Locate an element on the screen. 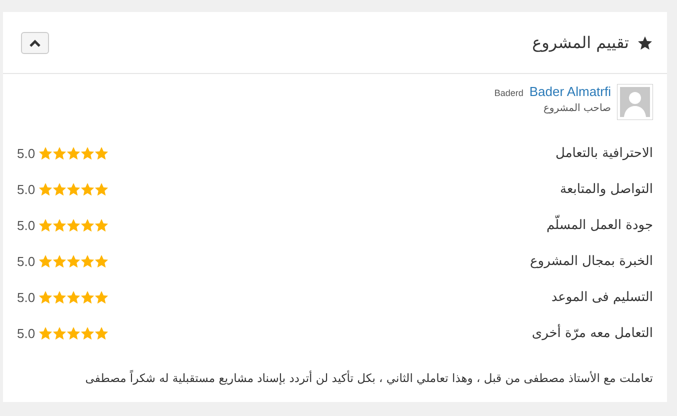  user-role: صاحب المشروع is located at coordinates (577, 108).